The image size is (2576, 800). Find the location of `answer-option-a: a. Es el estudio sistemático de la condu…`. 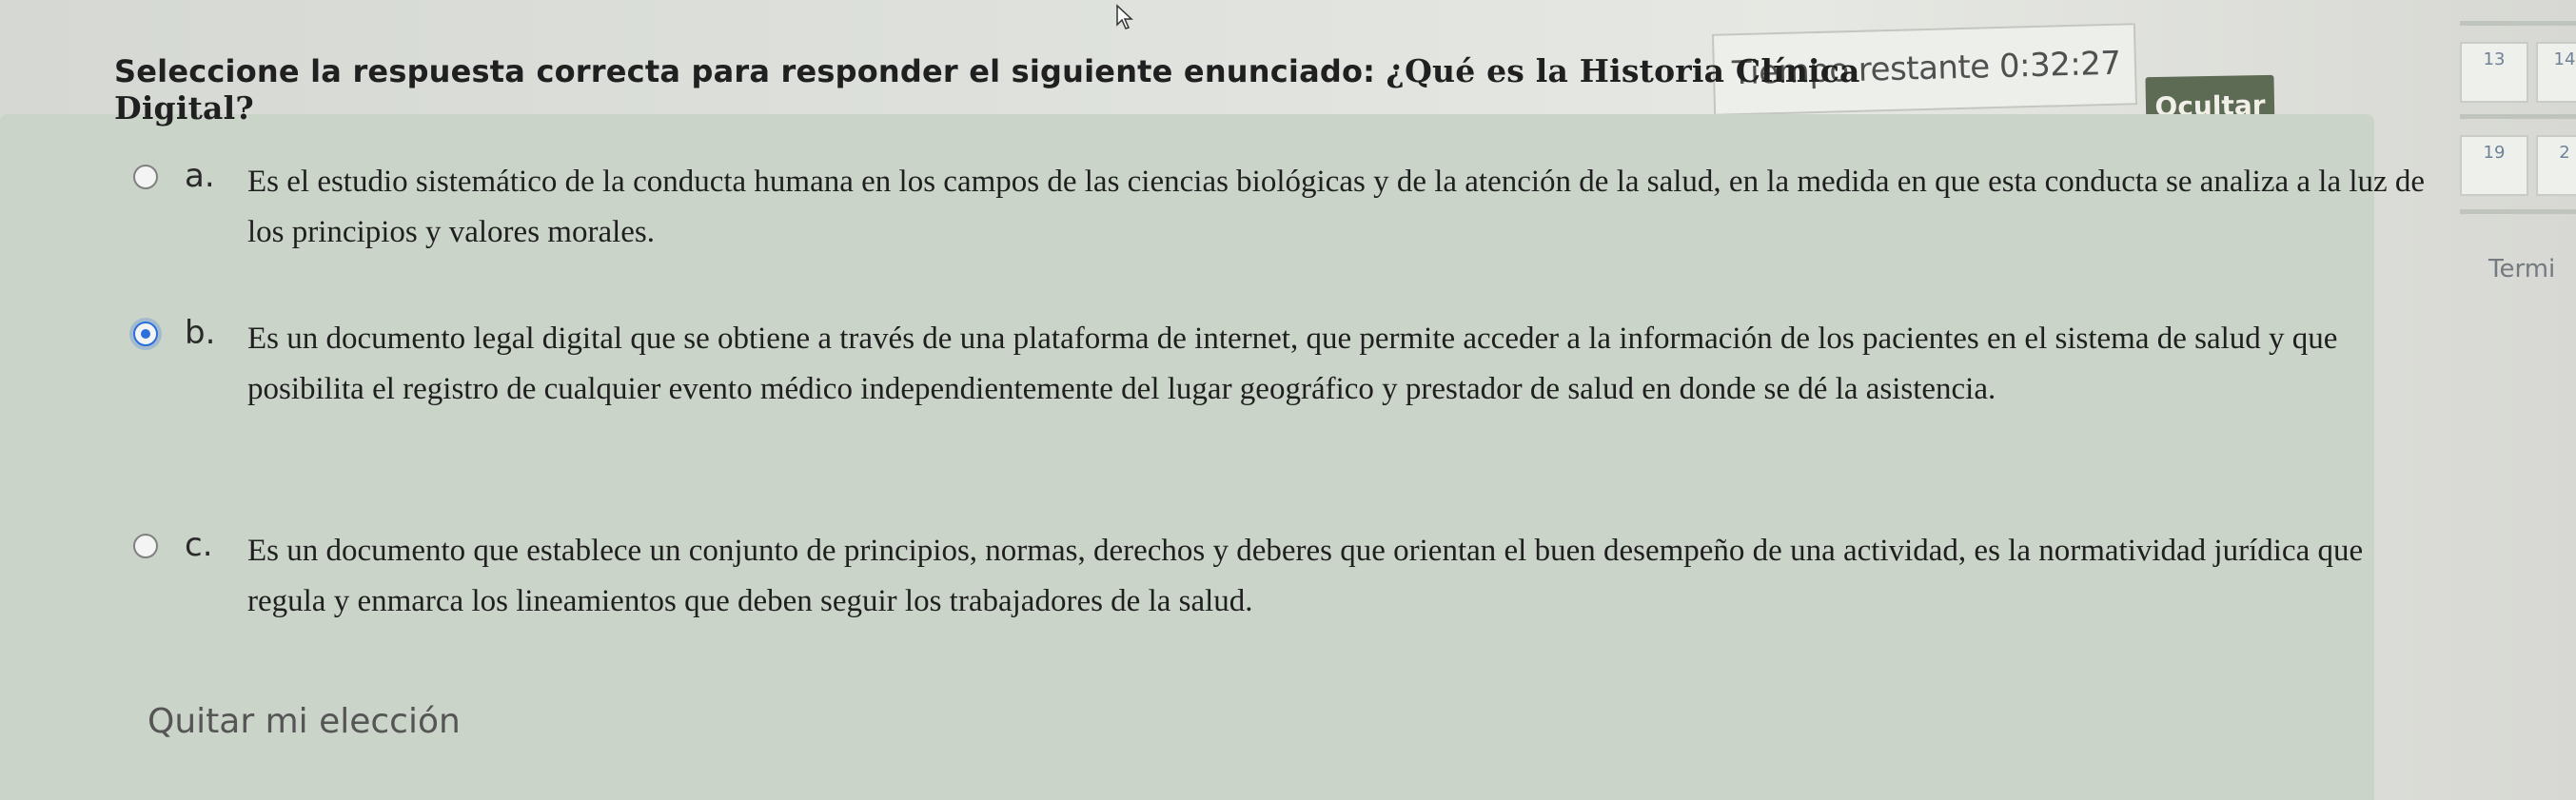

answer-option-a: a. Es el estudio sistemático de la condu… is located at coordinates (1279, 209).